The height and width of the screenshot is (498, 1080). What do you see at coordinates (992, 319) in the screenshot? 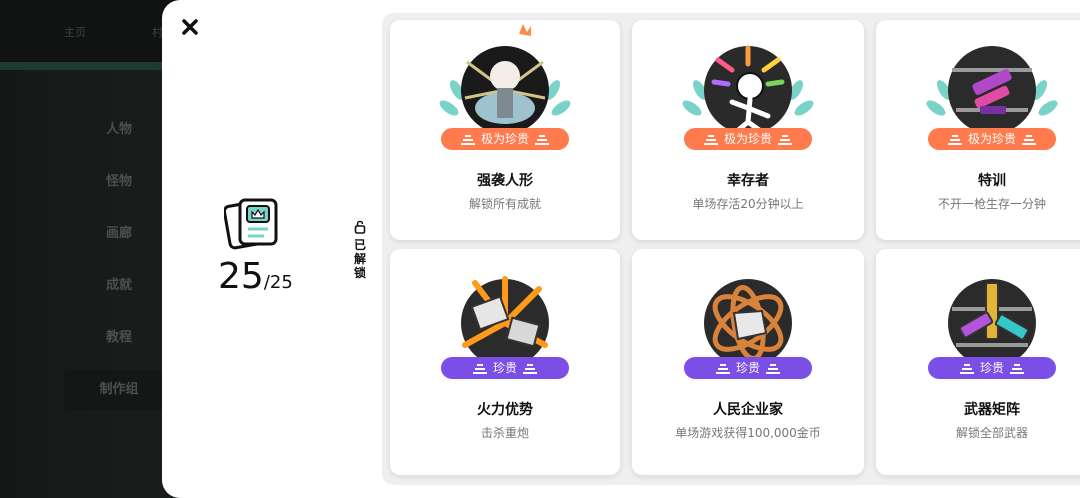
I see `weapon-matrix-icon` at bounding box center [992, 319].